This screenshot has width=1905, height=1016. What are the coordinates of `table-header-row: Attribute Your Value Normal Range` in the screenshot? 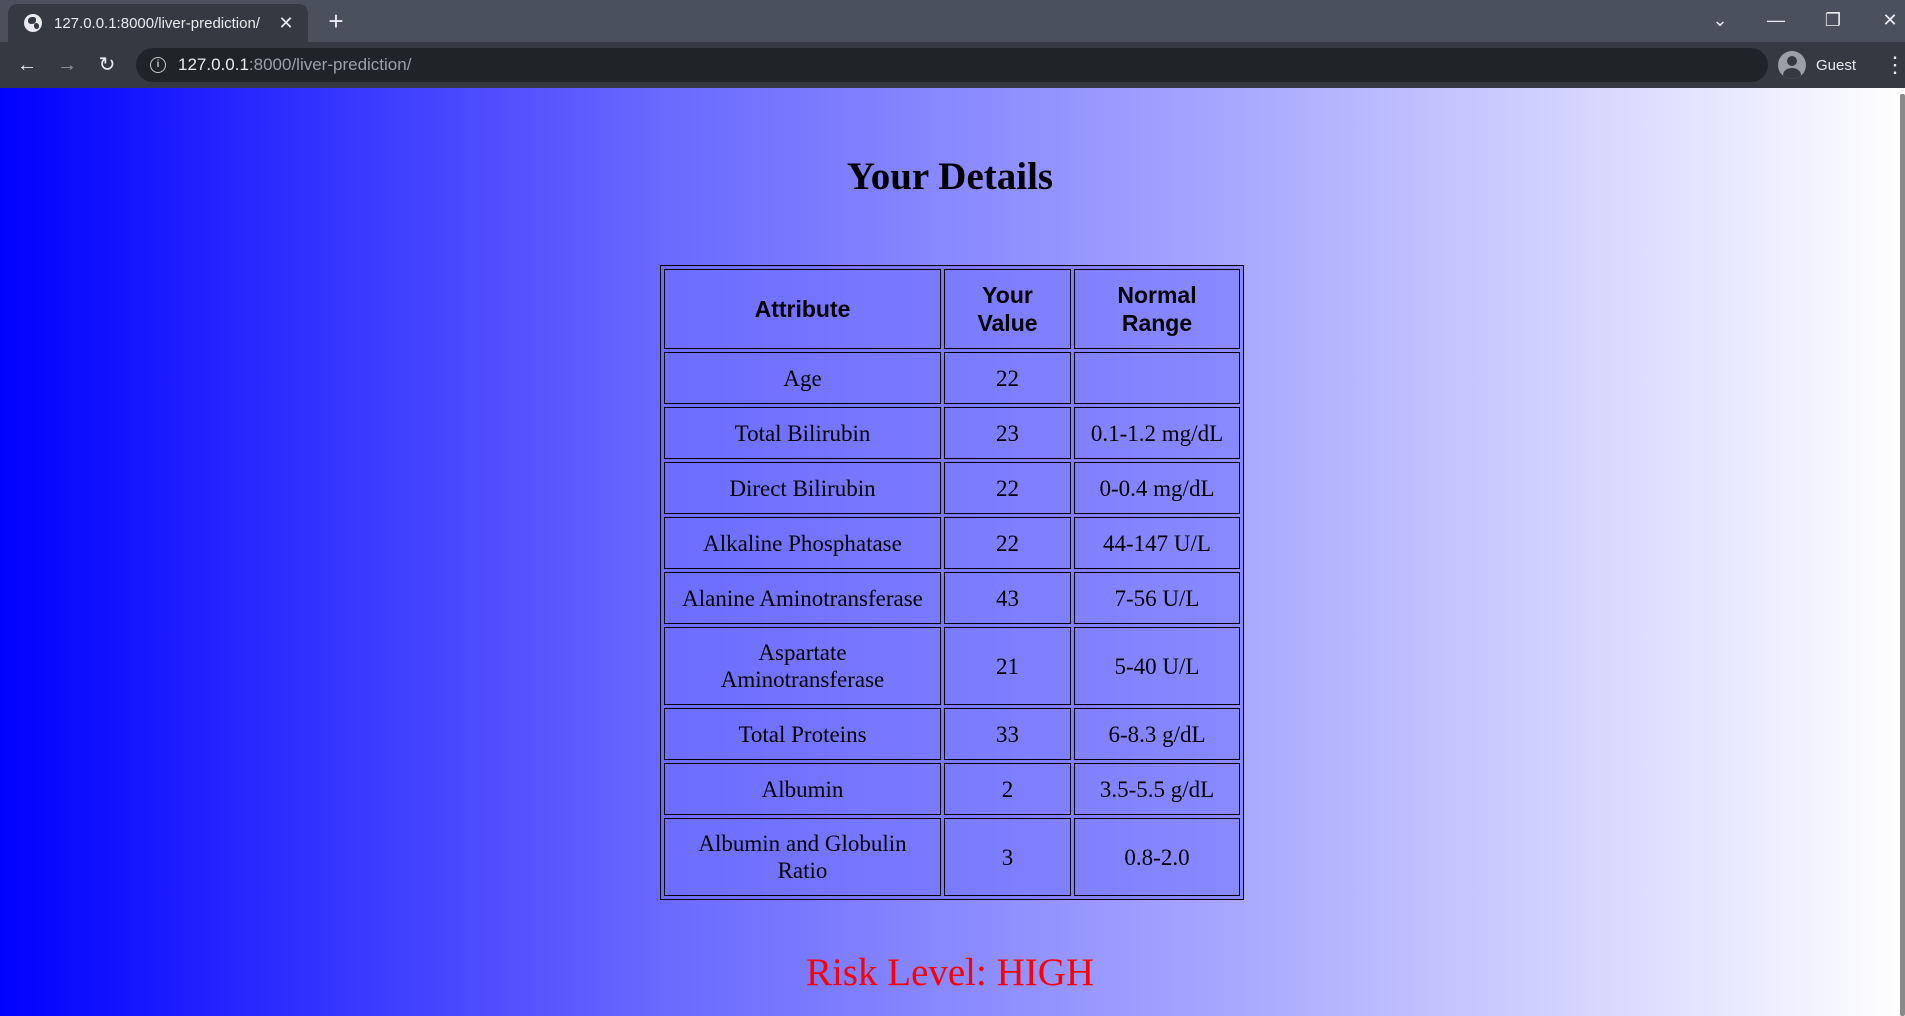 It's located at (952, 309).